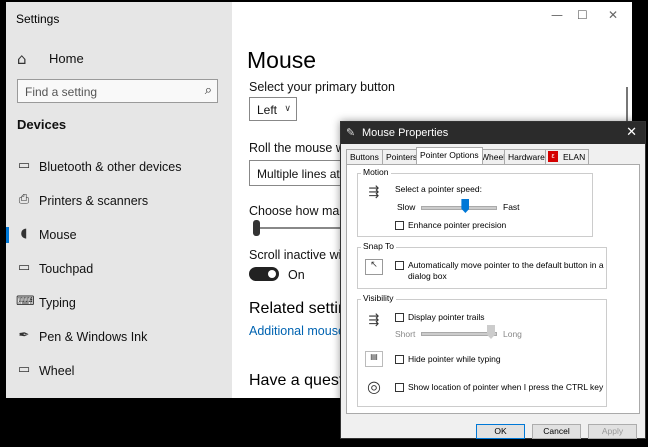 This screenshot has height=447, width=648. What do you see at coordinates (303, 174) in the screenshot?
I see `dropdown-value: Multiple lines at a` at bounding box center [303, 174].